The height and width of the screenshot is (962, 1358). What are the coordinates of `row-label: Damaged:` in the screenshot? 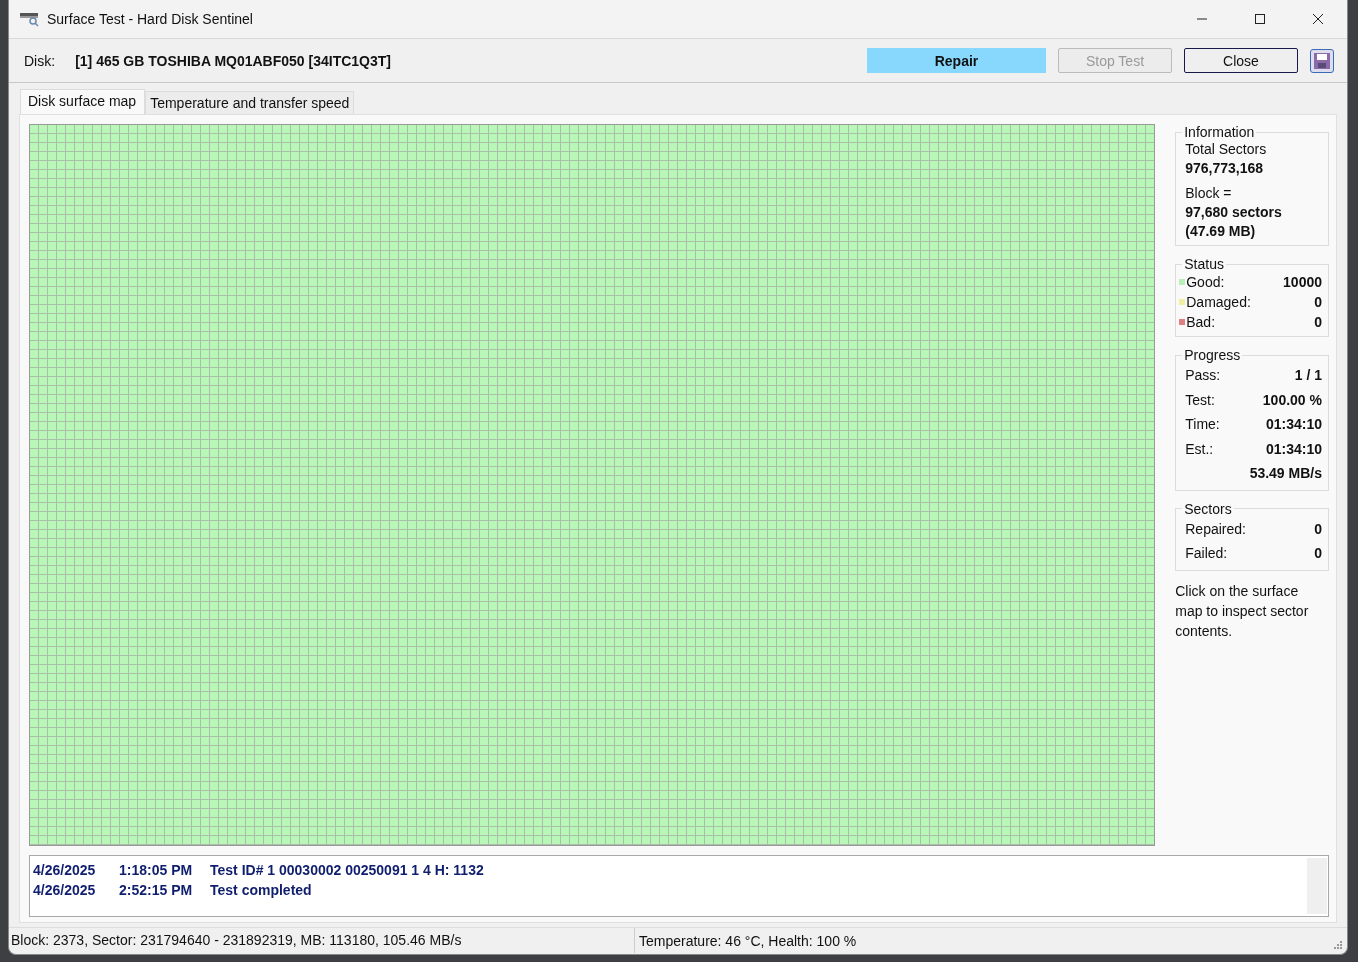 It's located at (1219, 302).